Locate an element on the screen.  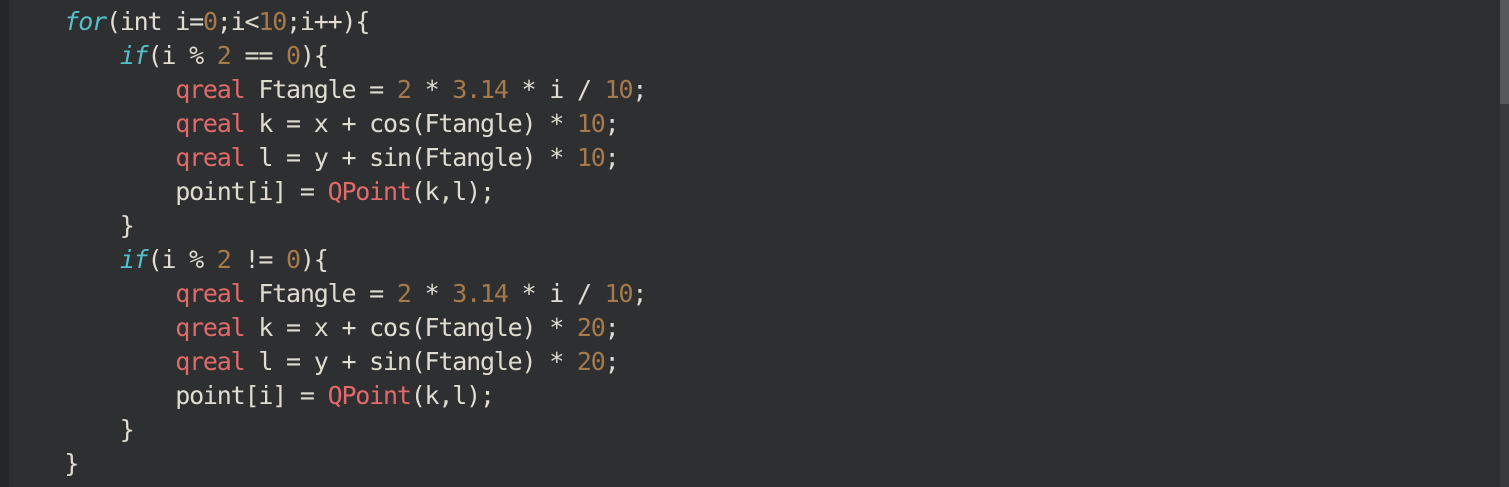
scrollbar-thumb is located at coordinates (1504, 52).